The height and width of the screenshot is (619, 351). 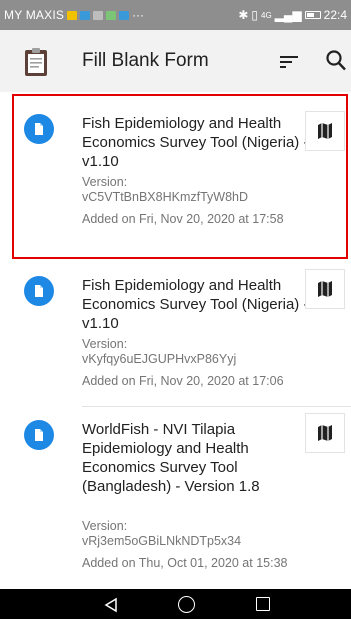 I want to click on vibrate-icon: ▯, so click(x=254, y=15).